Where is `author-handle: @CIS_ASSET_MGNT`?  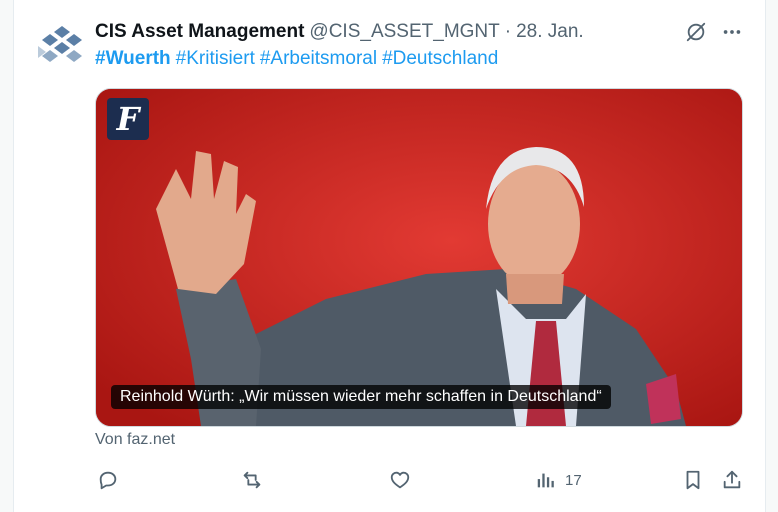 author-handle: @CIS_ASSET_MGNT is located at coordinates (404, 32).